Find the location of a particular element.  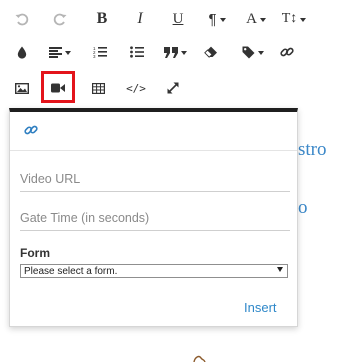

code-view-button: </> is located at coordinates (136, 88).